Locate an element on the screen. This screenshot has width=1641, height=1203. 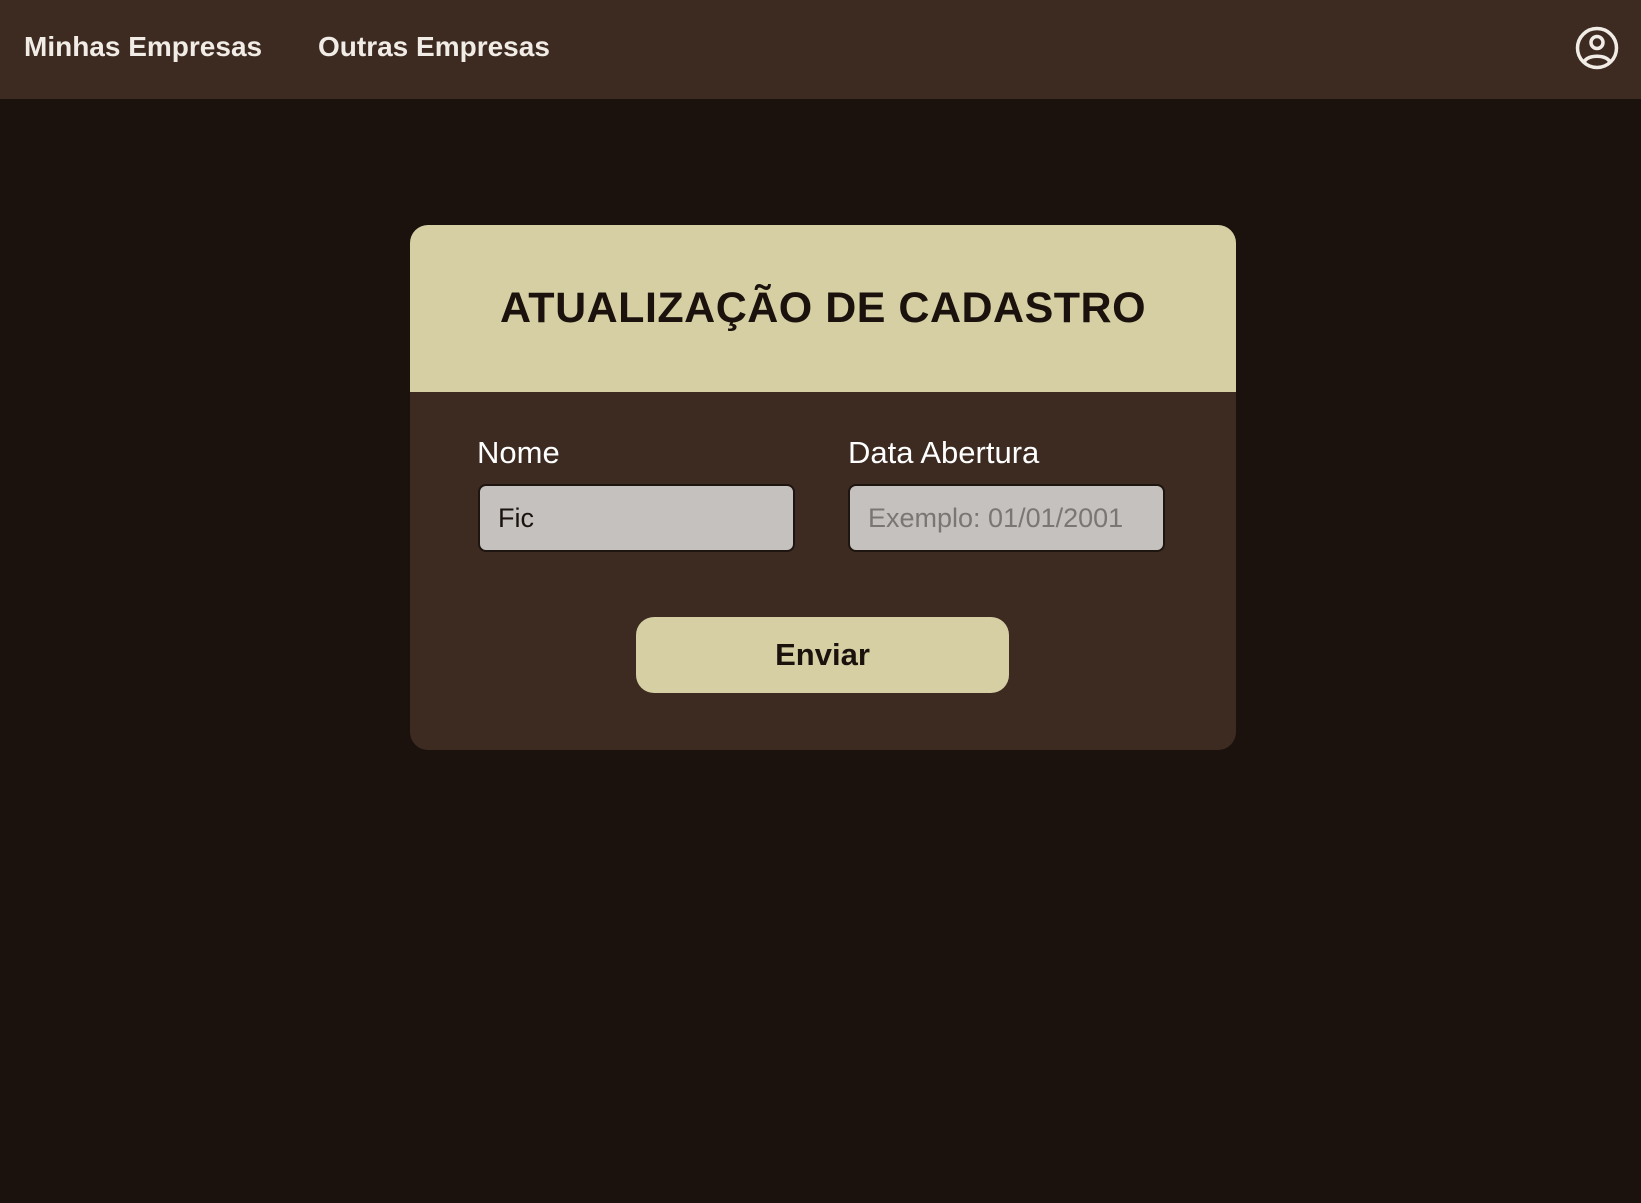
enviar-button: Enviar is located at coordinates (822, 655).